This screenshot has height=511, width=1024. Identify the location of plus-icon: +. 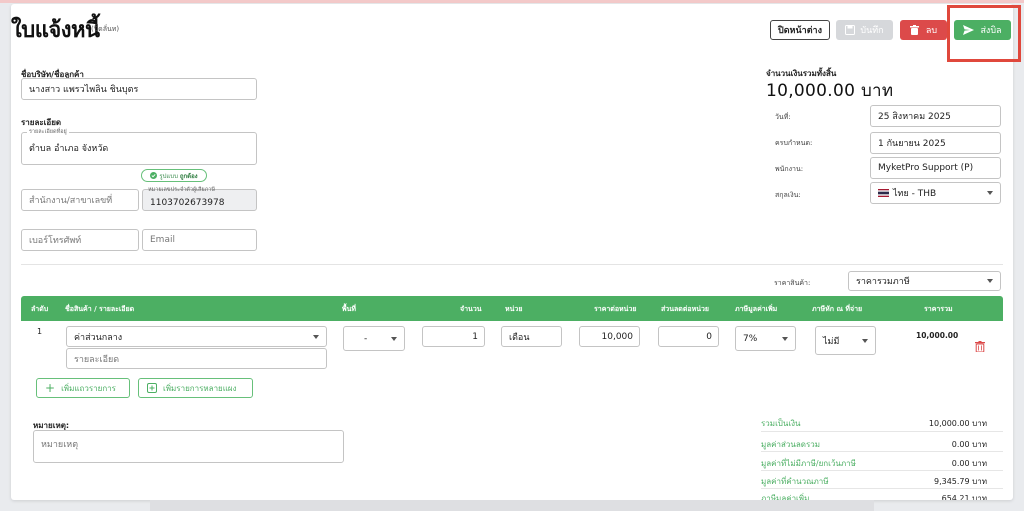
(50, 388).